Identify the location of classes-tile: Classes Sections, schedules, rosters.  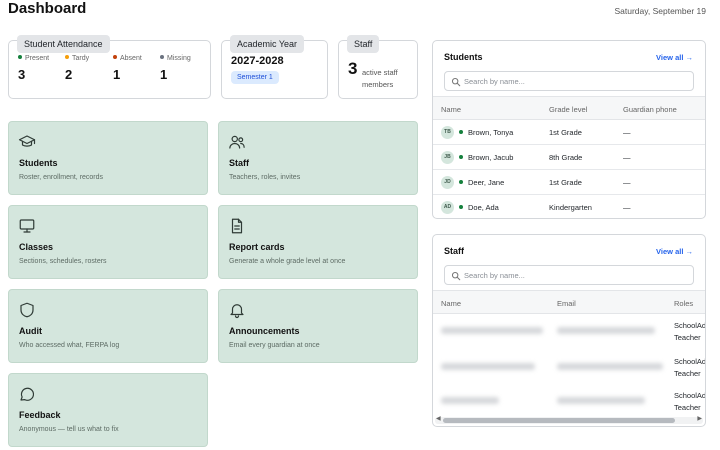
(108, 242).